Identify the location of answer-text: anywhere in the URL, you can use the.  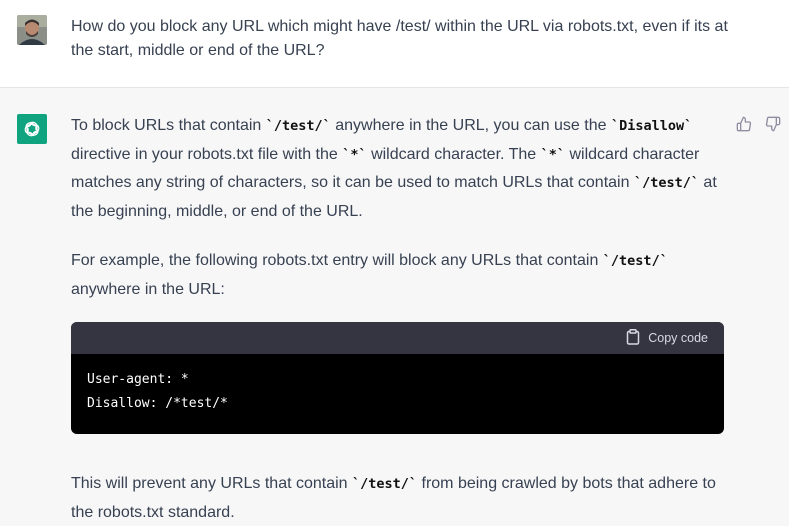
(470, 125).